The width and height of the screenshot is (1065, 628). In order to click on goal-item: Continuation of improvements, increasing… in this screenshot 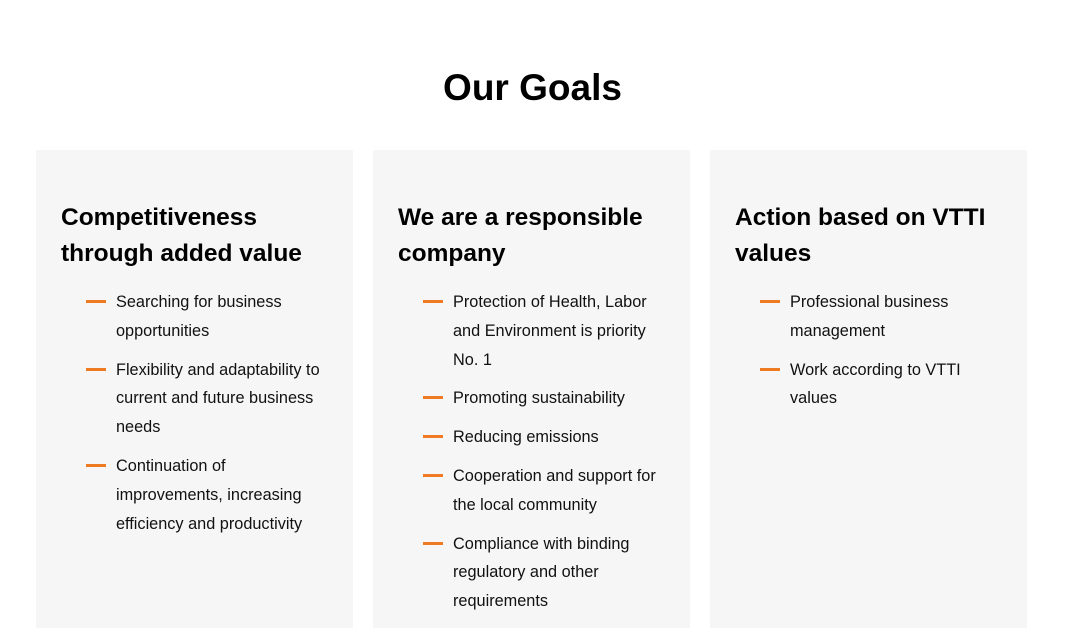, I will do `click(209, 495)`.